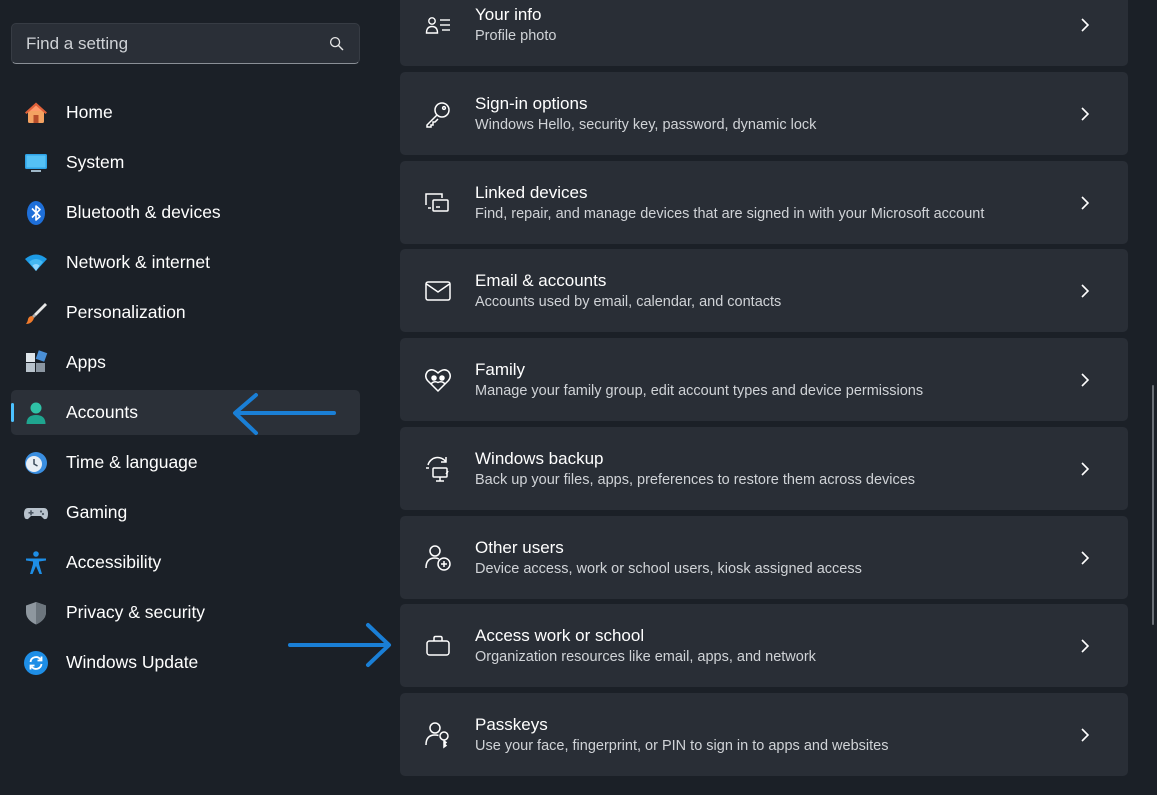  What do you see at coordinates (36, 362) in the screenshot?
I see `apps-icon` at bounding box center [36, 362].